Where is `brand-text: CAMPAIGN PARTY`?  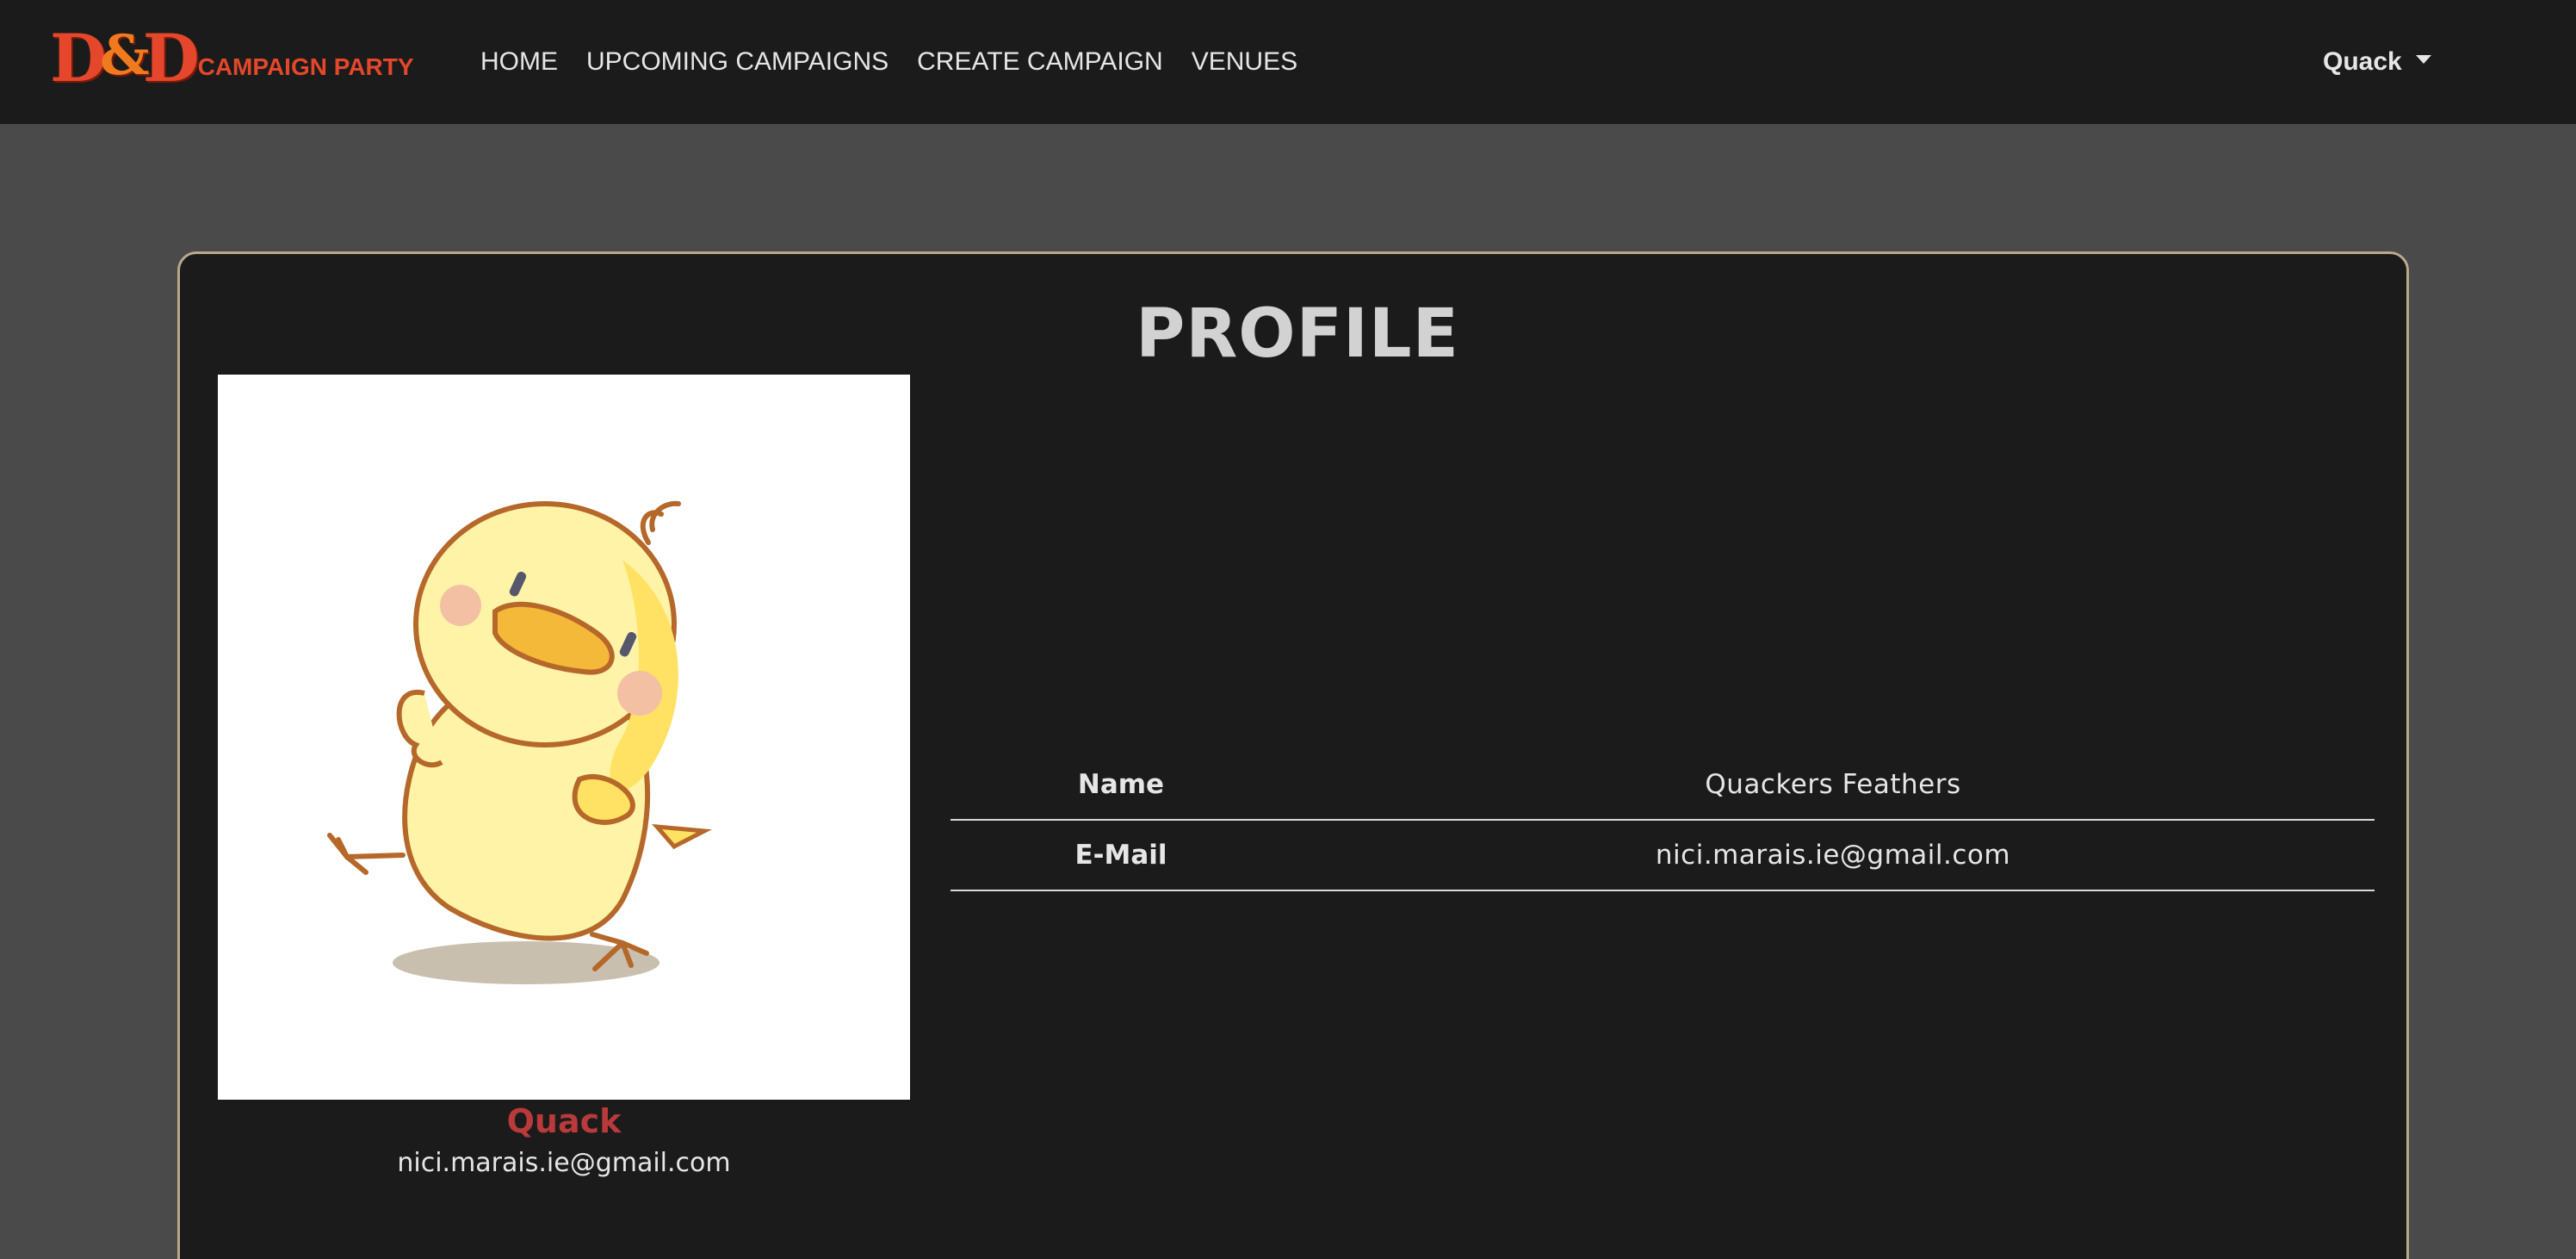 brand-text: CAMPAIGN PARTY is located at coordinates (305, 67).